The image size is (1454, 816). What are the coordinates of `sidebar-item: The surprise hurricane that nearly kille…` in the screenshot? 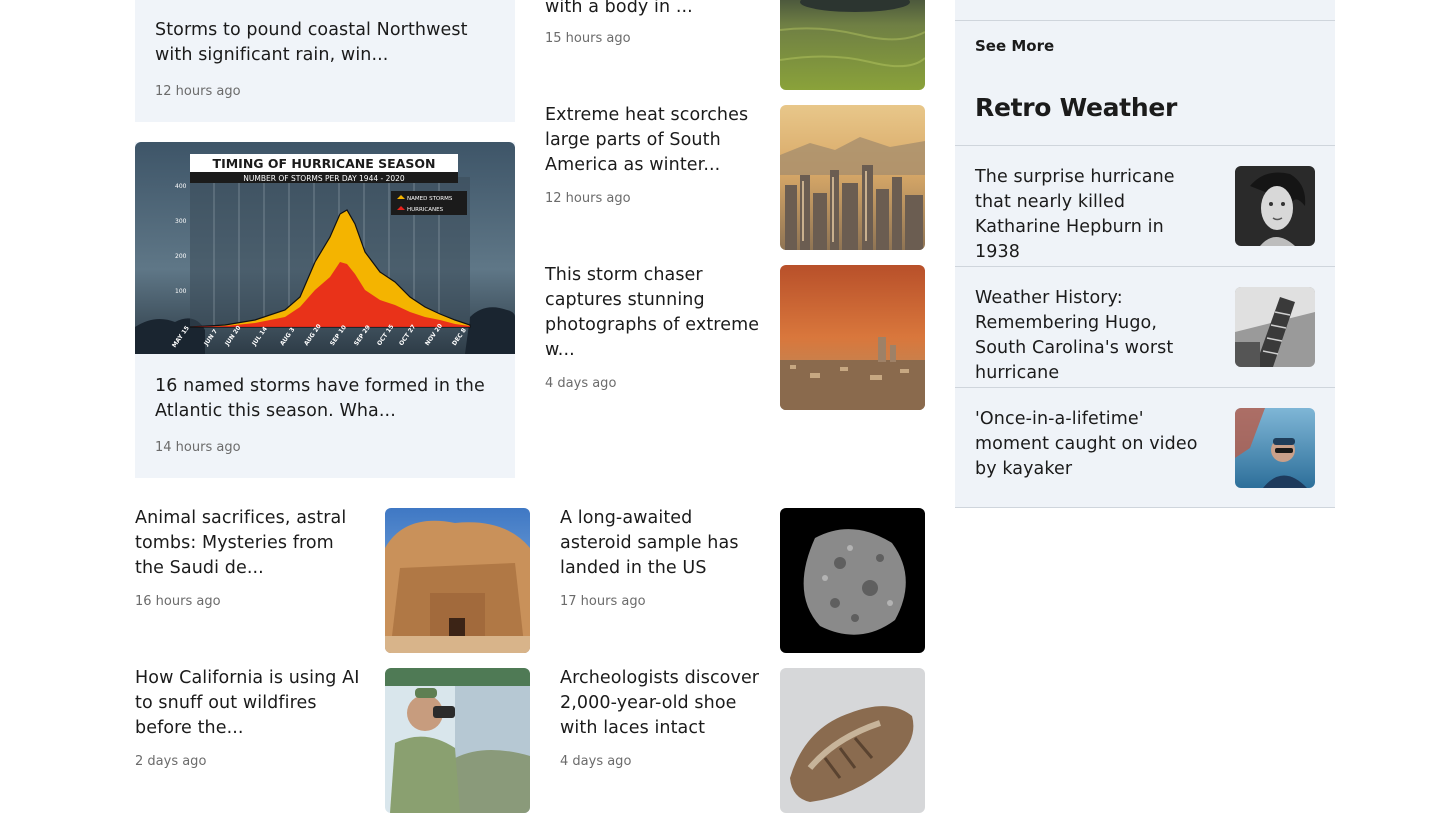 It's located at (1145, 206).